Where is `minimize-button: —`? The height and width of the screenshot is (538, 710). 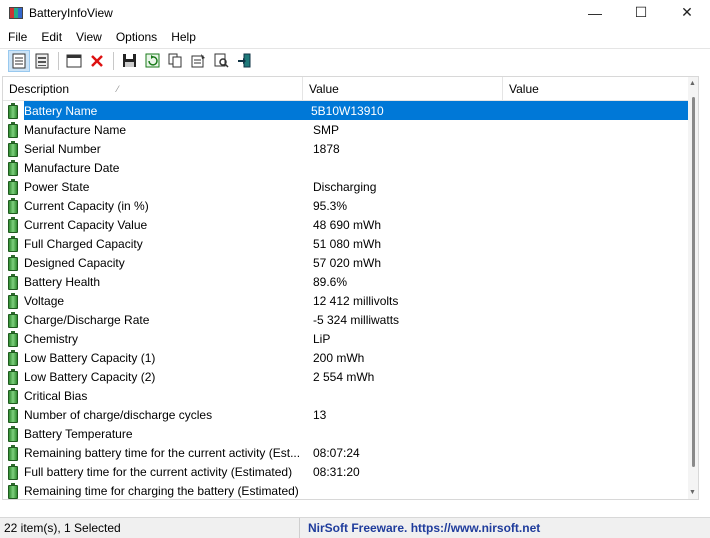 minimize-button: — is located at coordinates (595, 12).